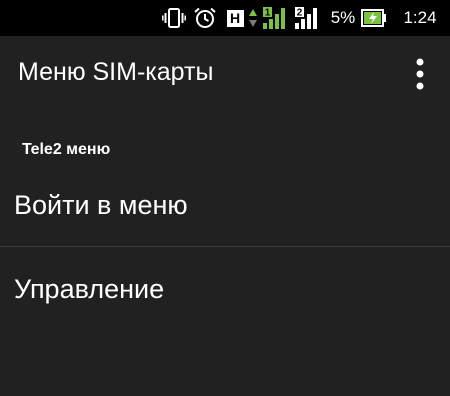 Image resolution: width=450 pixels, height=396 pixels. What do you see at coordinates (101, 205) in the screenshot?
I see `menu-item-label: Войти в меню` at bounding box center [101, 205].